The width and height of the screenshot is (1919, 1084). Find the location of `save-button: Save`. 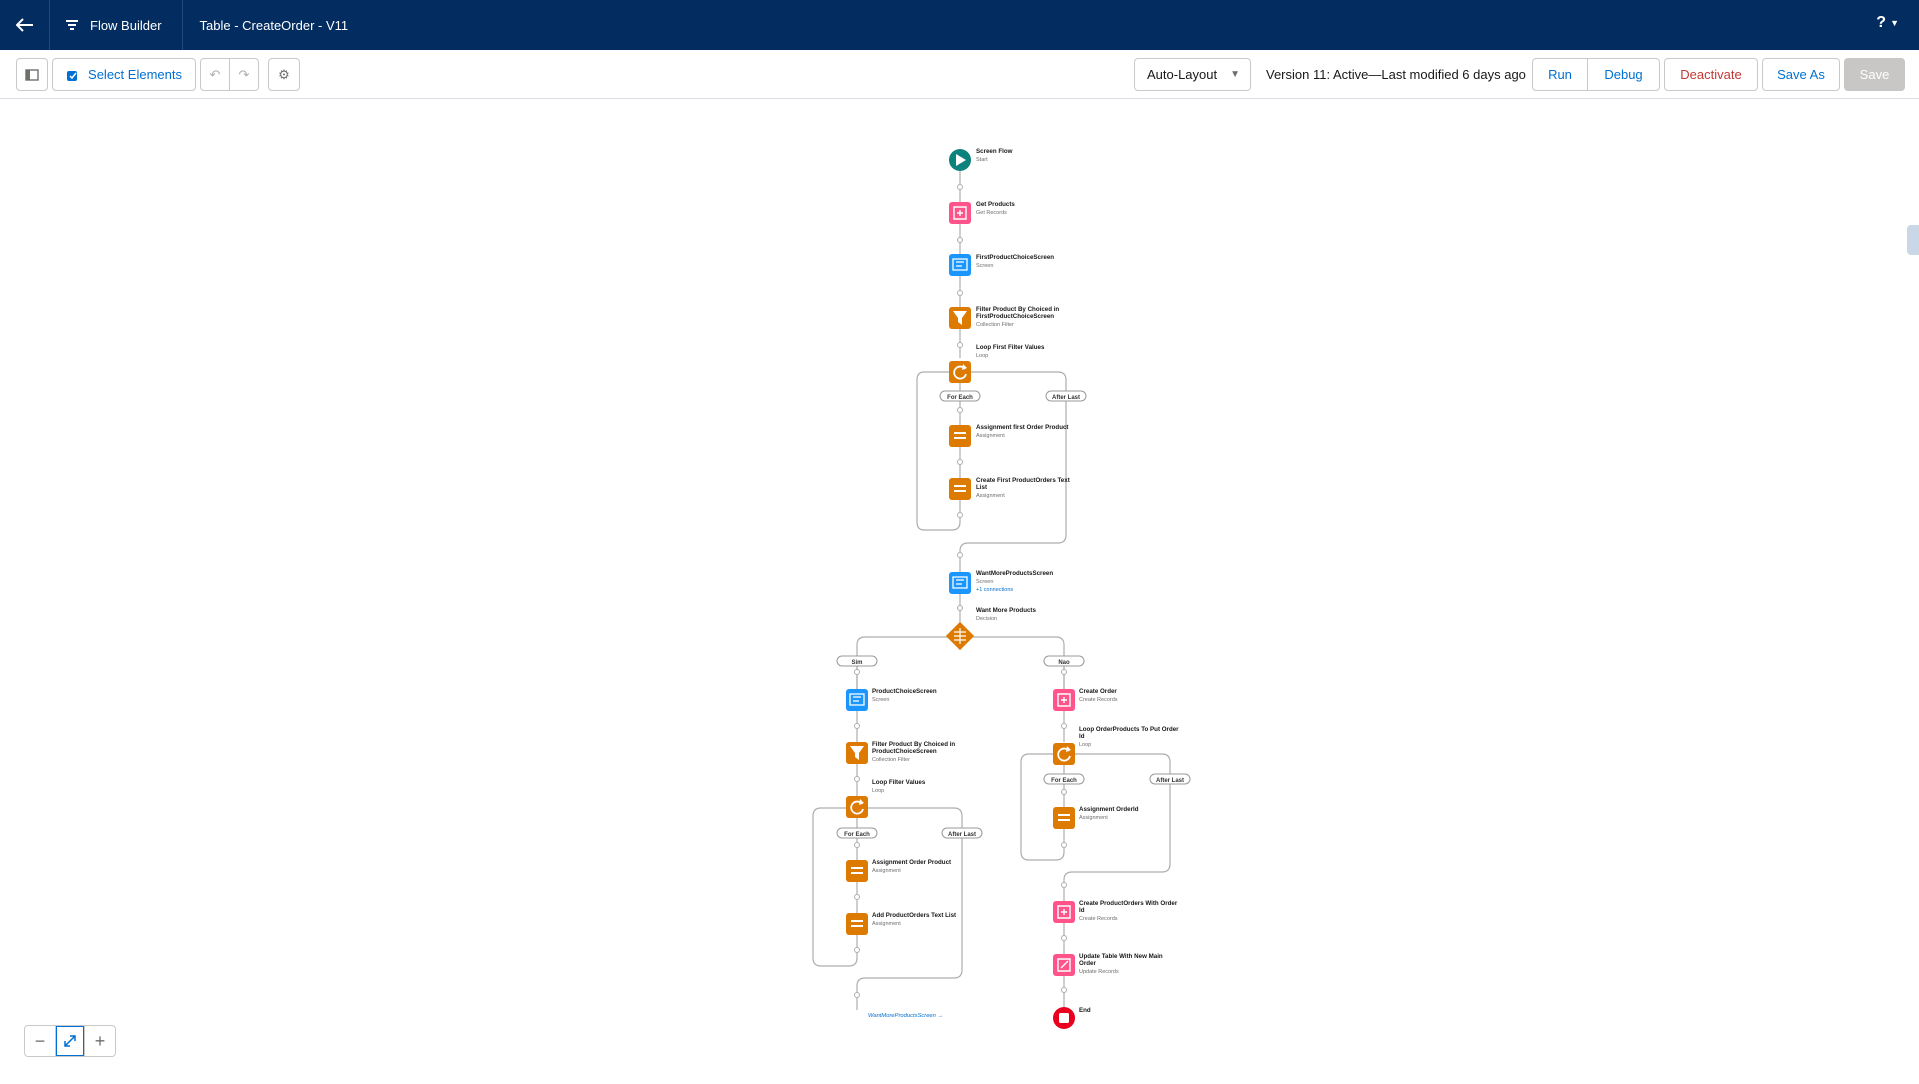

save-button: Save is located at coordinates (1874, 74).